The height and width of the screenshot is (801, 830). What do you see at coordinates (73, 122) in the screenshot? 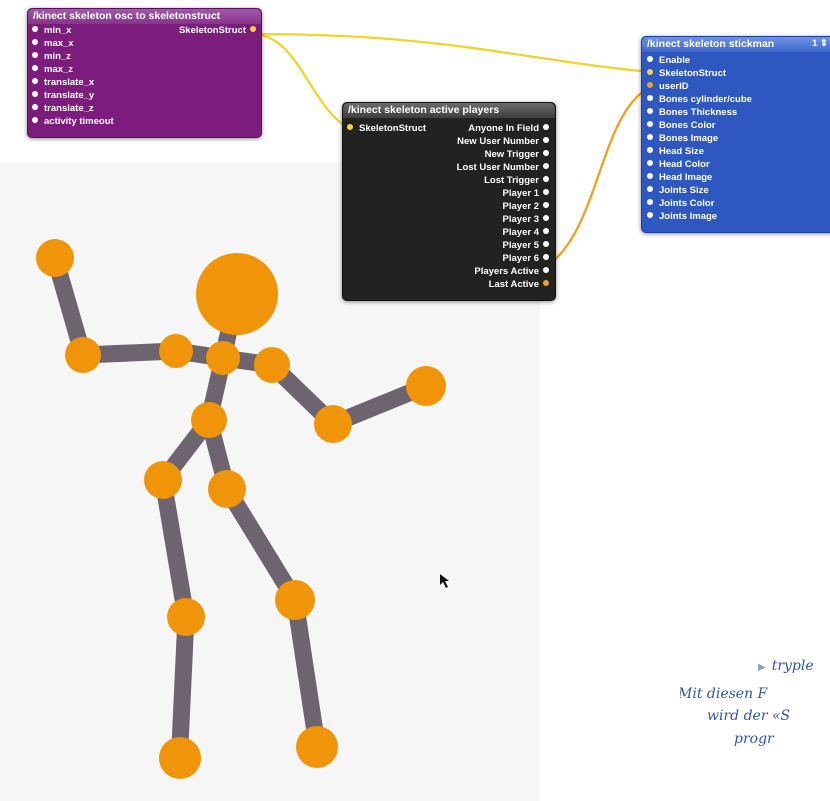
I see `input-port-activity-timeout: activity timeout` at bounding box center [73, 122].